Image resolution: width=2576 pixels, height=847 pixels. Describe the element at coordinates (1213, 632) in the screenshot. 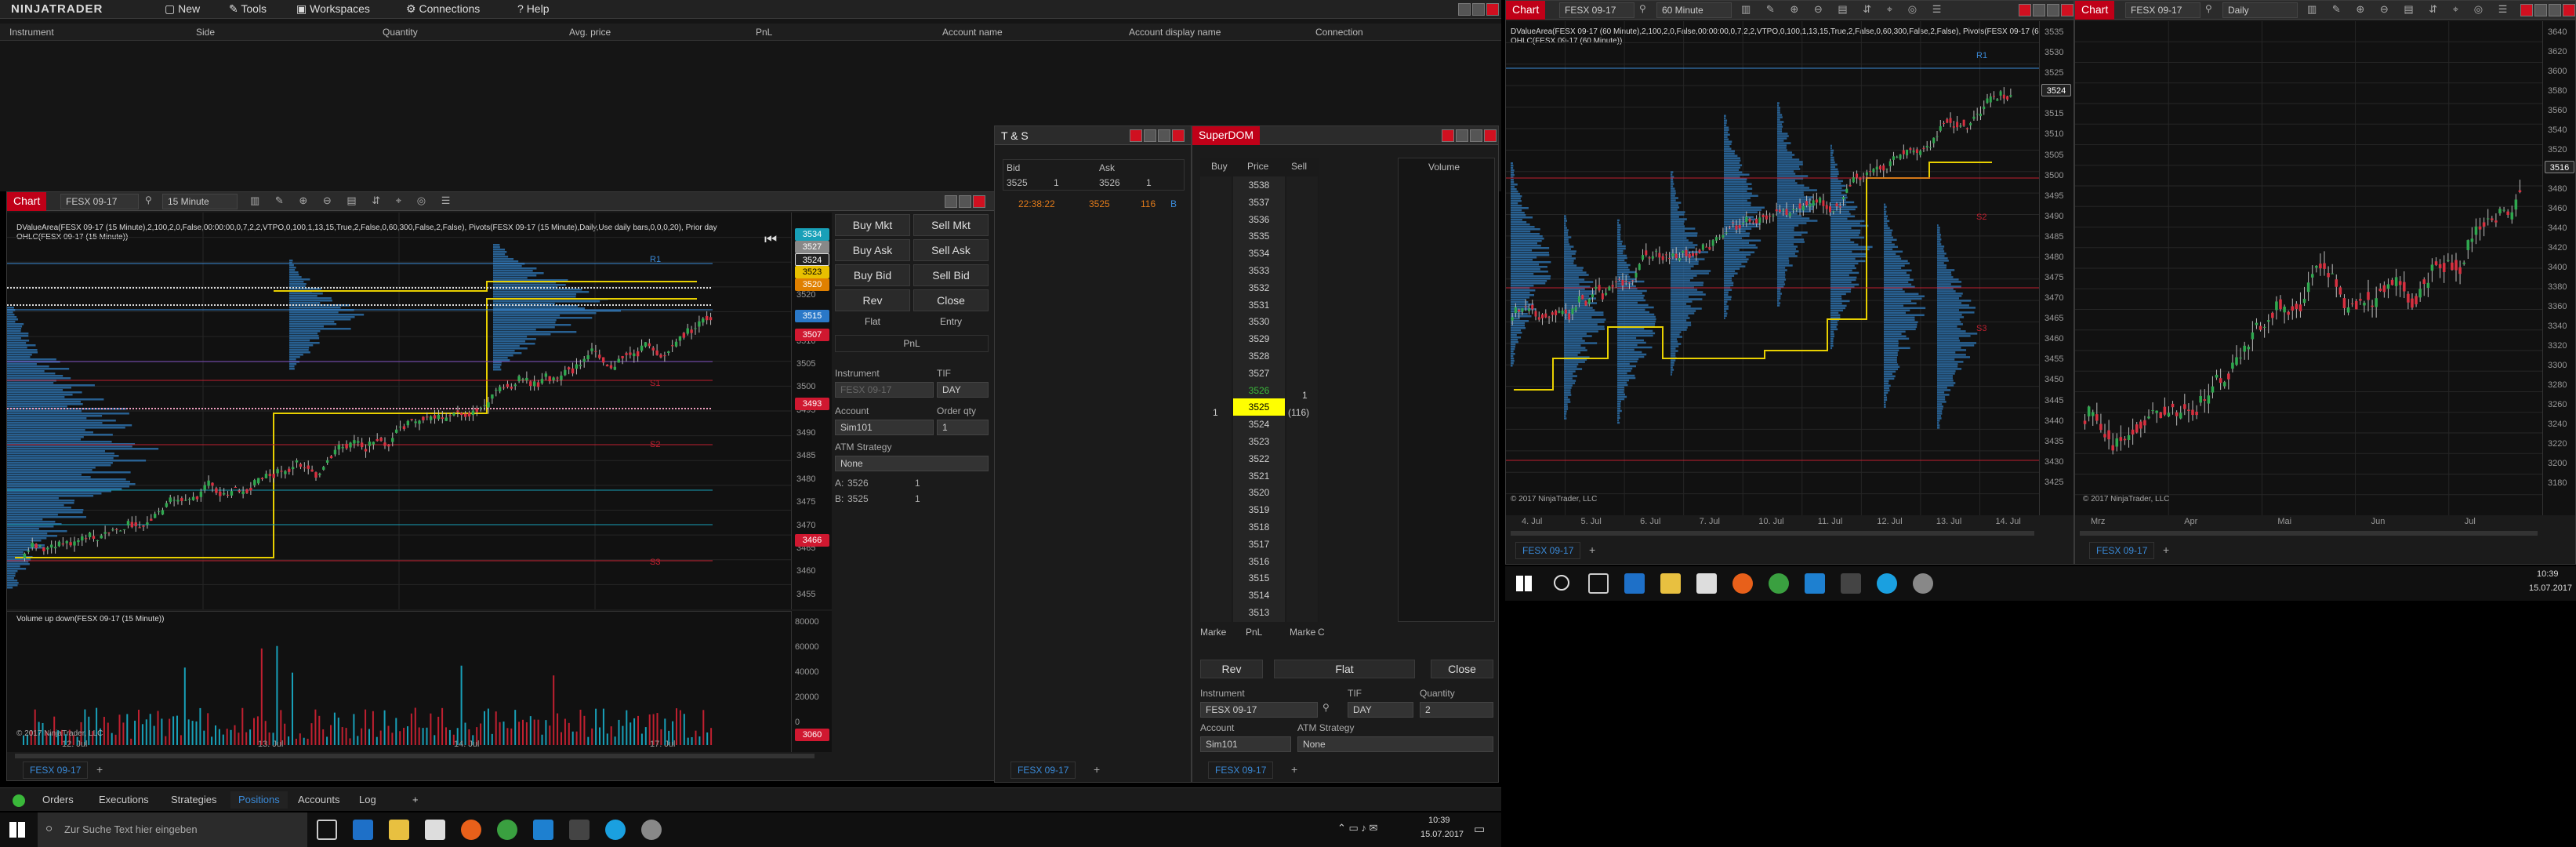

I see `dom-foot-market-buy: Marke` at that location.